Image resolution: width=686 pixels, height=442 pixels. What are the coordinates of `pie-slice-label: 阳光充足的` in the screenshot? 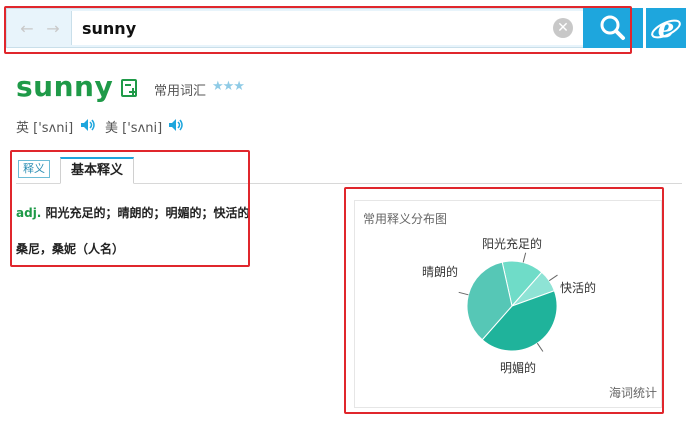 It's located at (512, 243).